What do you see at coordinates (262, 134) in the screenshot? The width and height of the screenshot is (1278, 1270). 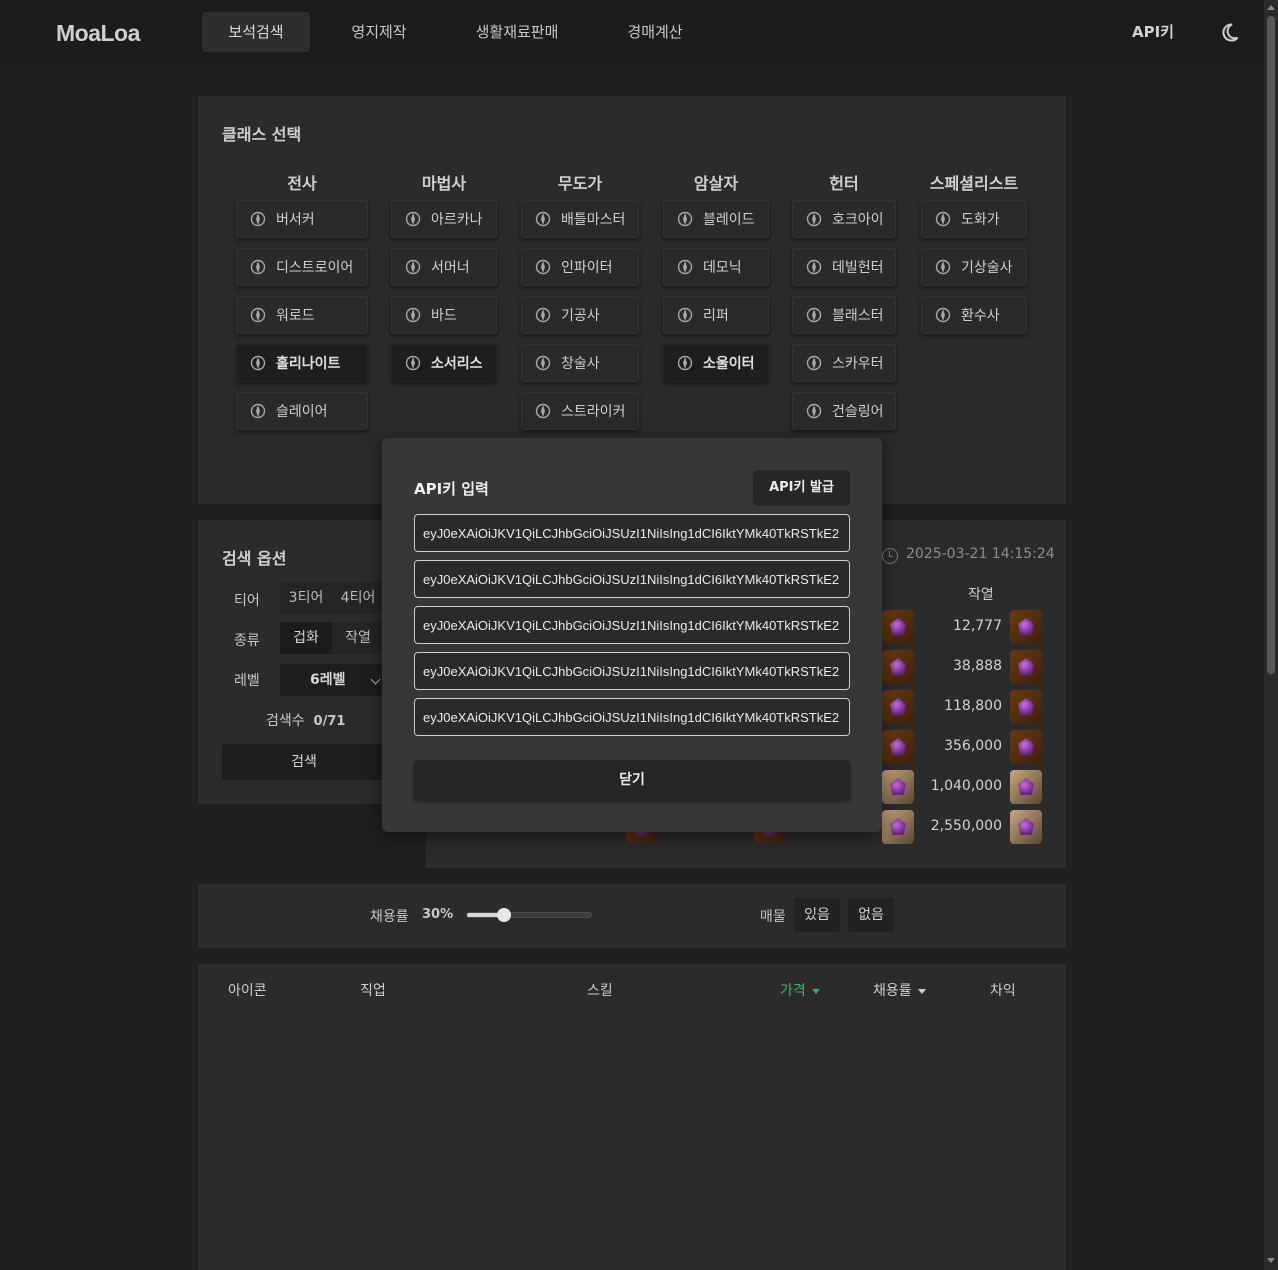 I see `class-select-title: 클래스 선택` at bounding box center [262, 134].